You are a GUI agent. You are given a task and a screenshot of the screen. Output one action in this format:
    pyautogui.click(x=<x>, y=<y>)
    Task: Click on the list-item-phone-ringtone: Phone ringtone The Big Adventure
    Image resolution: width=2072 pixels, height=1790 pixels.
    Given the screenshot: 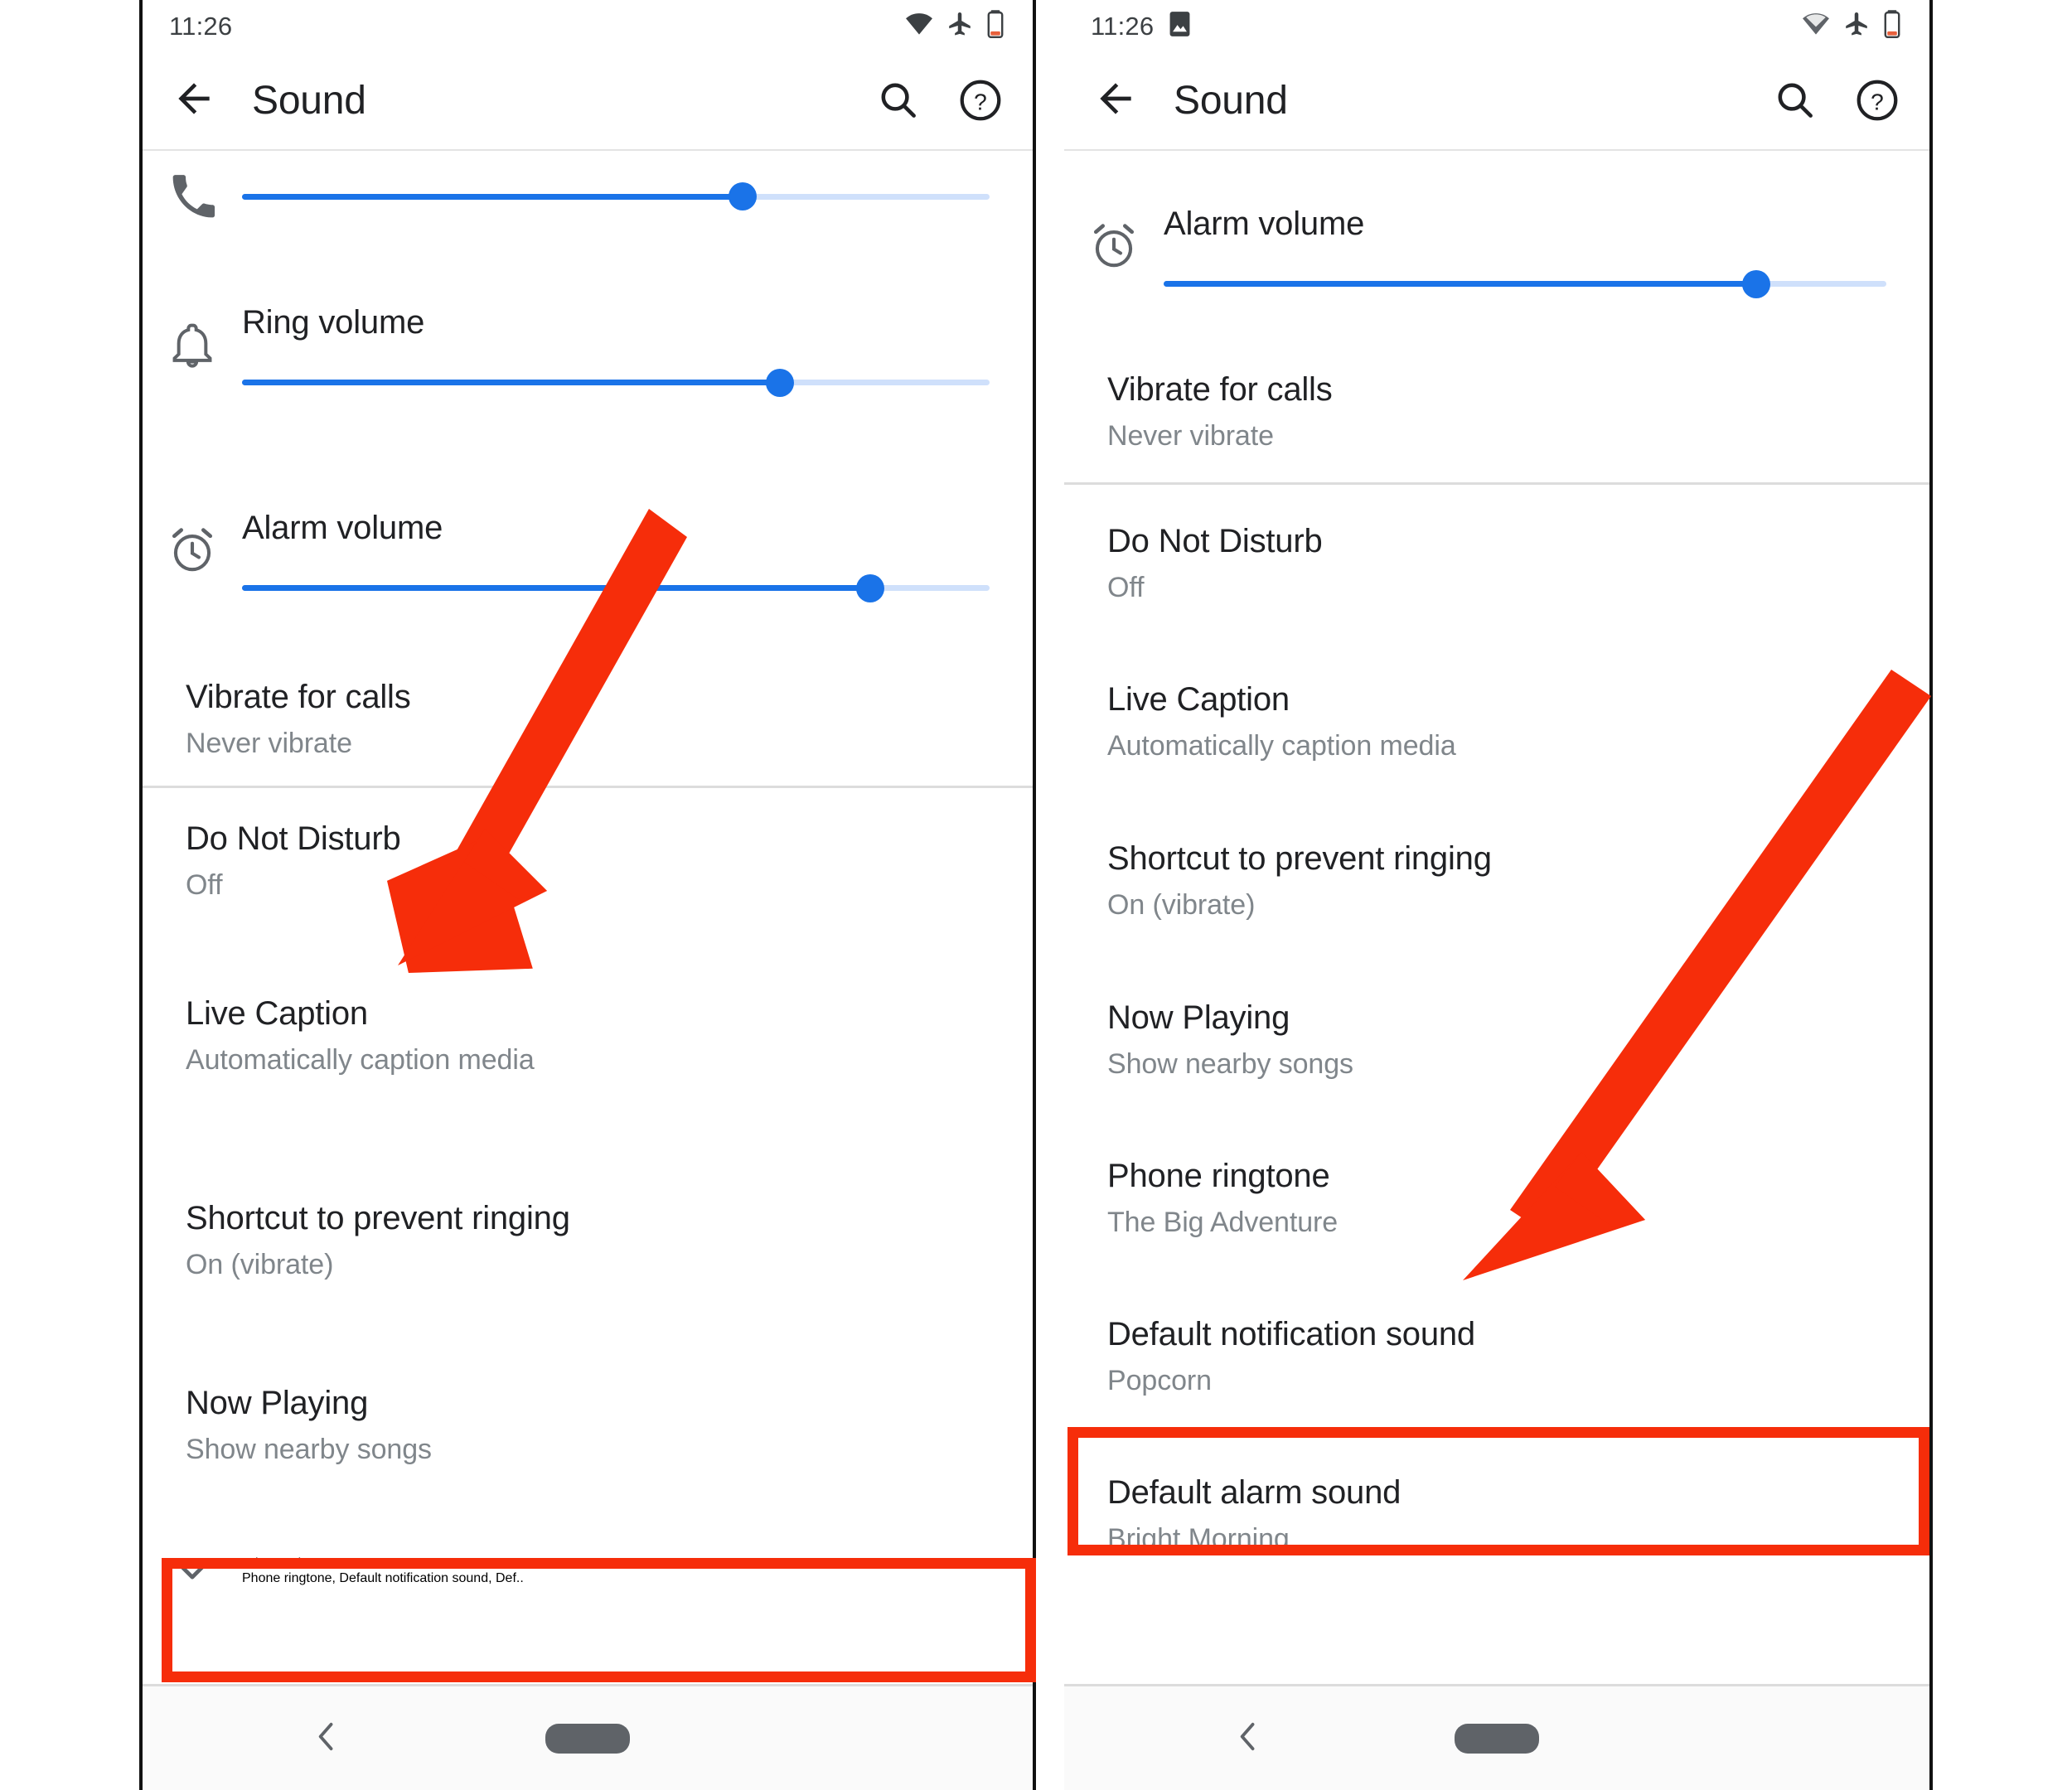 What is the action you would take?
    pyautogui.click(x=1496, y=1198)
    